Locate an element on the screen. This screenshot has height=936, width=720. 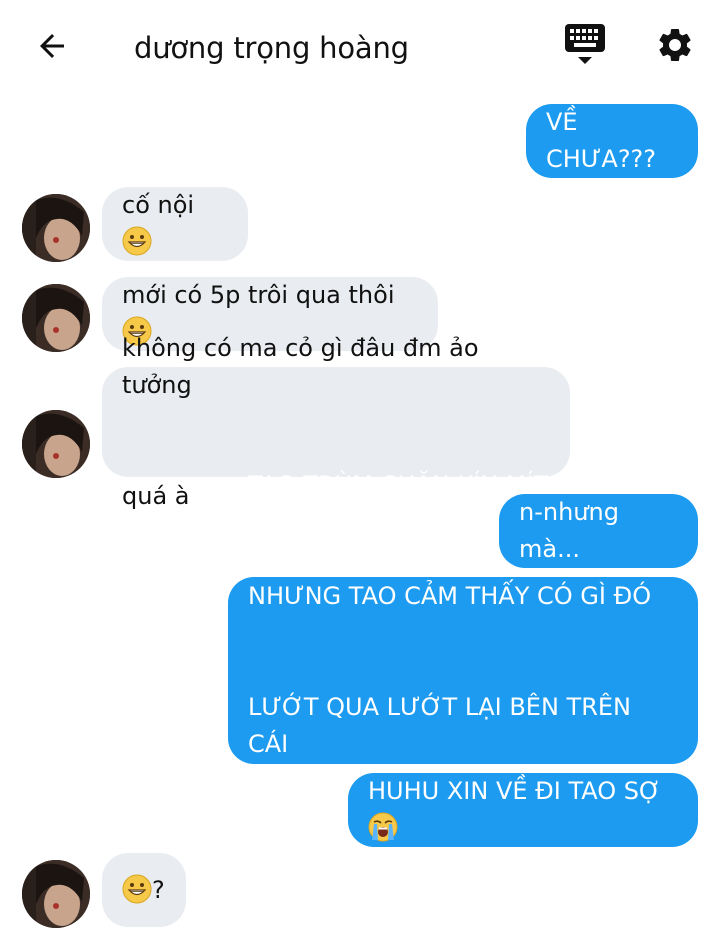
chat-header: dương trọng hoàng is located at coordinates (360, 46).